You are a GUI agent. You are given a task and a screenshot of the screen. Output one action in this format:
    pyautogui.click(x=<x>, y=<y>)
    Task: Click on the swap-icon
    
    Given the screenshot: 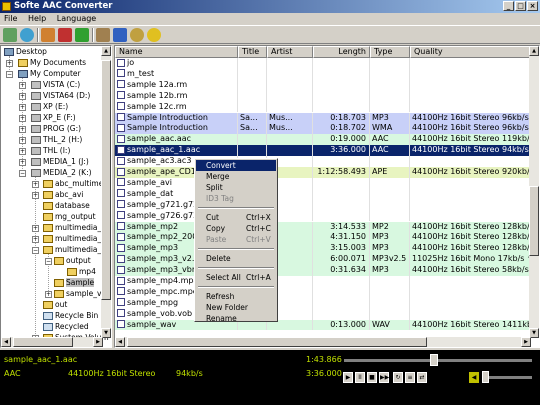 What is the action you would take?
    pyautogui.click(x=82, y=35)
    